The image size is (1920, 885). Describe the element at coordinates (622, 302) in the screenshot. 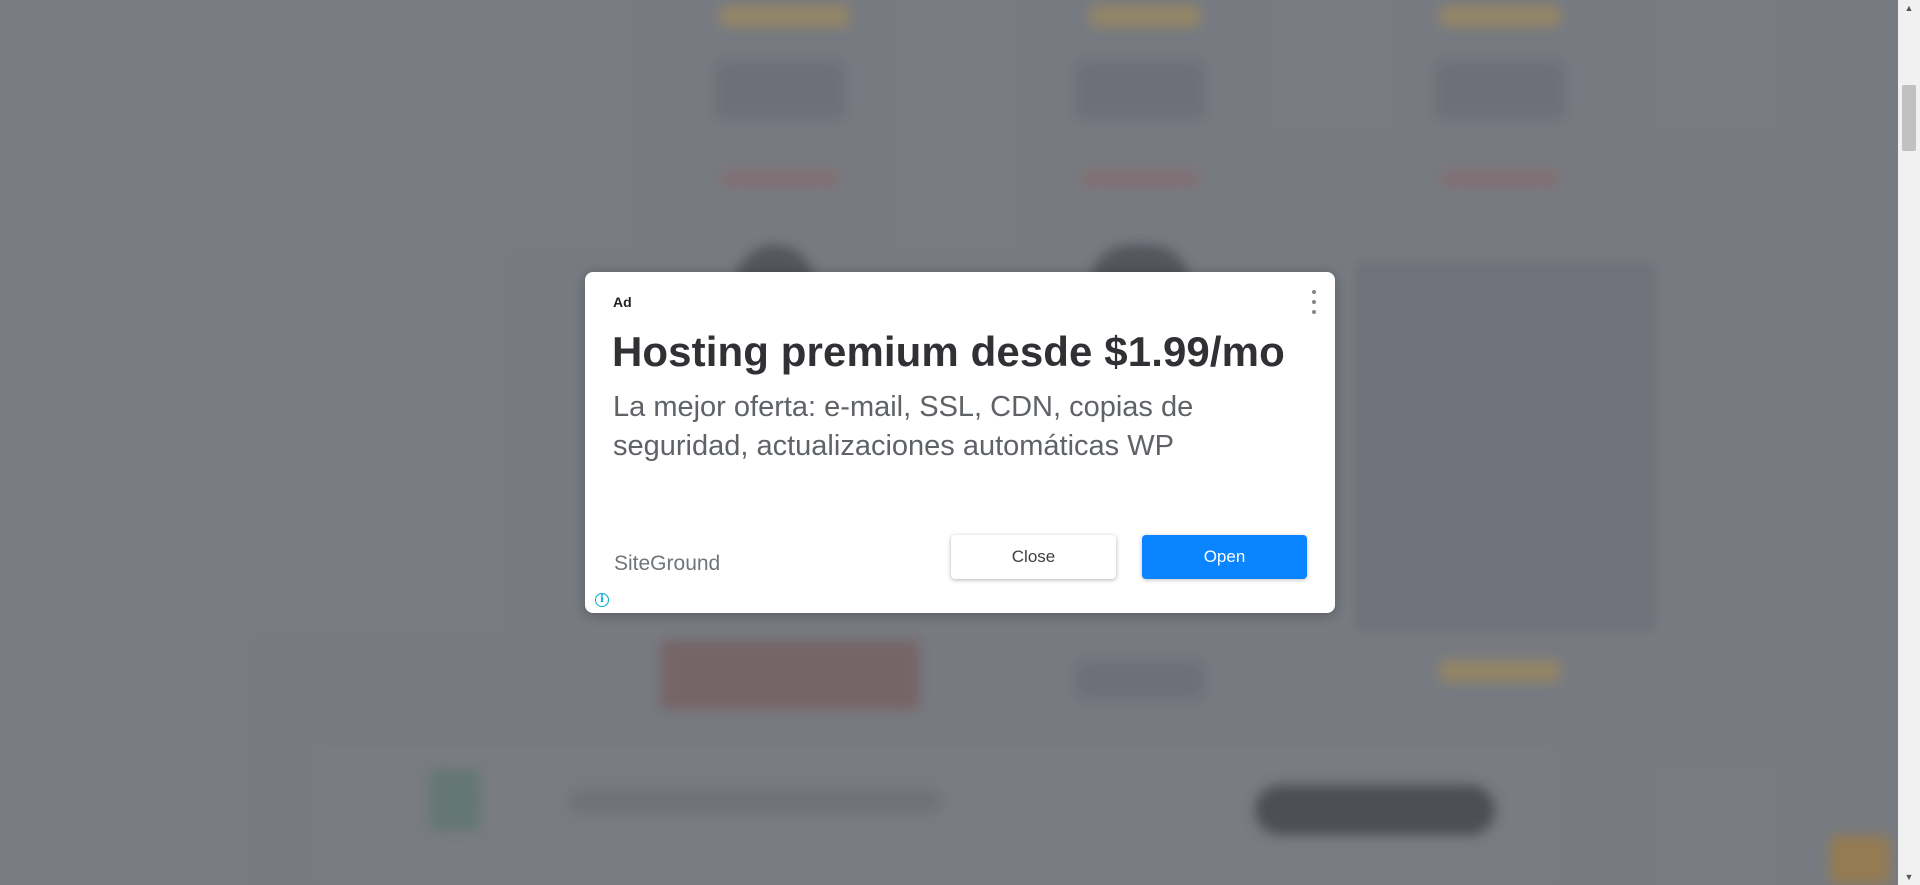

I see `ad-label: Ad` at that location.